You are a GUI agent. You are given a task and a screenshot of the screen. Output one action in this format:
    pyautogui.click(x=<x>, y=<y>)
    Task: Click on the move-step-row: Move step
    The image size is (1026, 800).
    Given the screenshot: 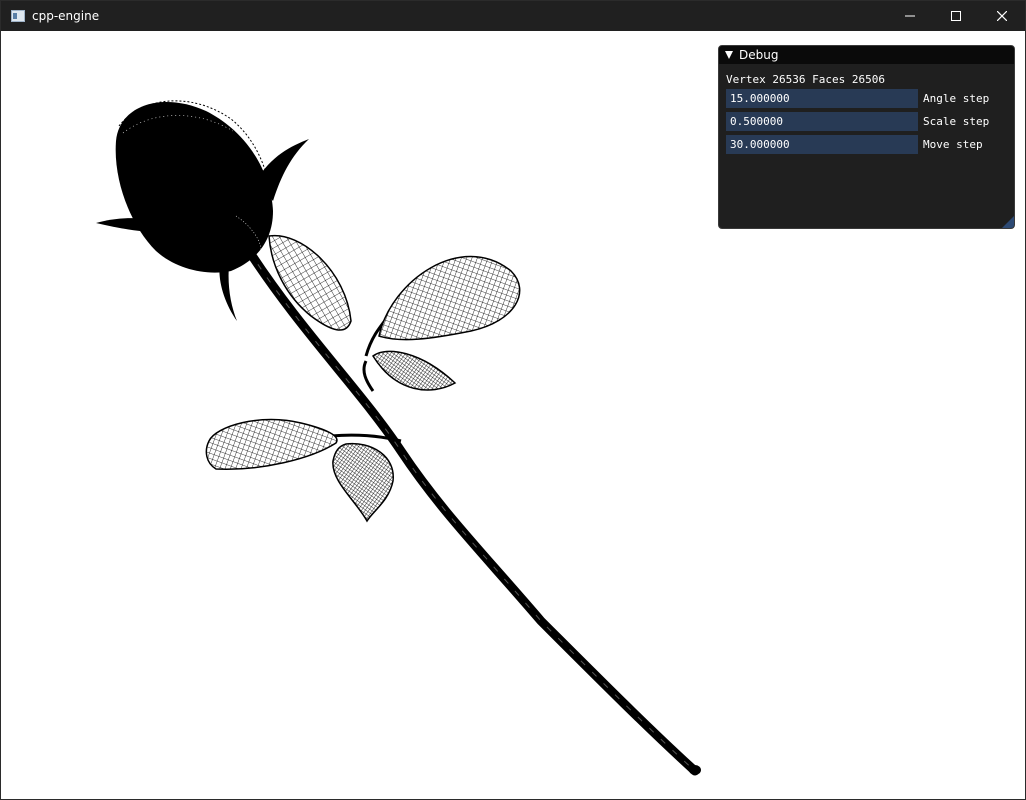 What is the action you would take?
    pyautogui.click(x=854, y=144)
    